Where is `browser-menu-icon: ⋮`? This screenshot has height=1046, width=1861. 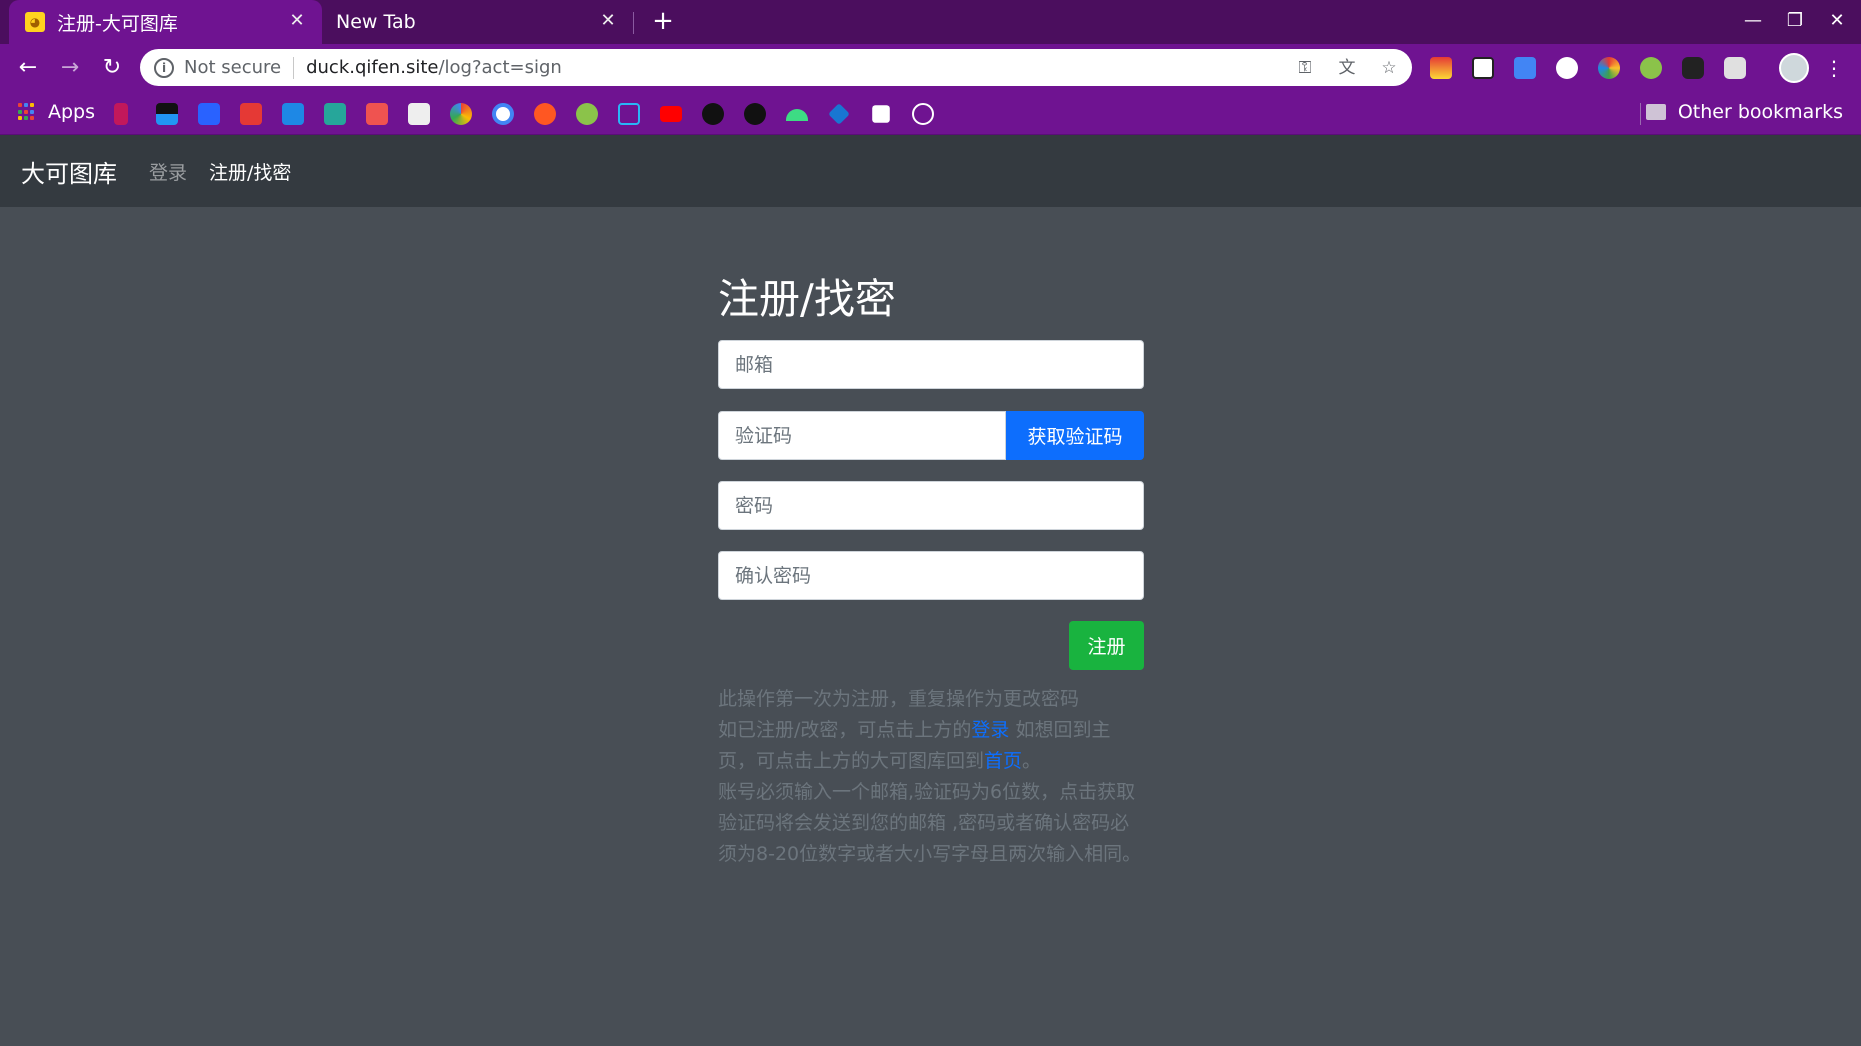 browser-menu-icon: ⋮ is located at coordinates (1834, 68).